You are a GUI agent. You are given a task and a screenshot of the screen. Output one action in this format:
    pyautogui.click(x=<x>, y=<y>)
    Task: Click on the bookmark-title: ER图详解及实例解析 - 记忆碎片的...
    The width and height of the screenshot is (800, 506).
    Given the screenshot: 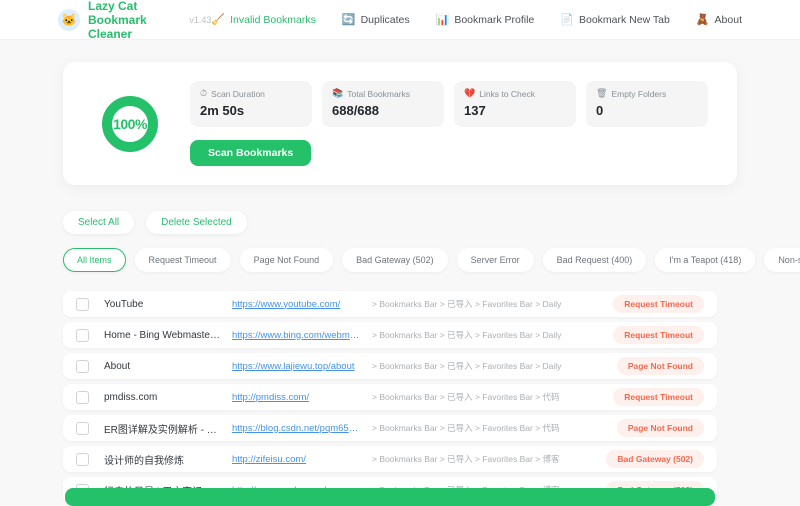 What is the action you would take?
    pyautogui.click(x=163, y=430)
    